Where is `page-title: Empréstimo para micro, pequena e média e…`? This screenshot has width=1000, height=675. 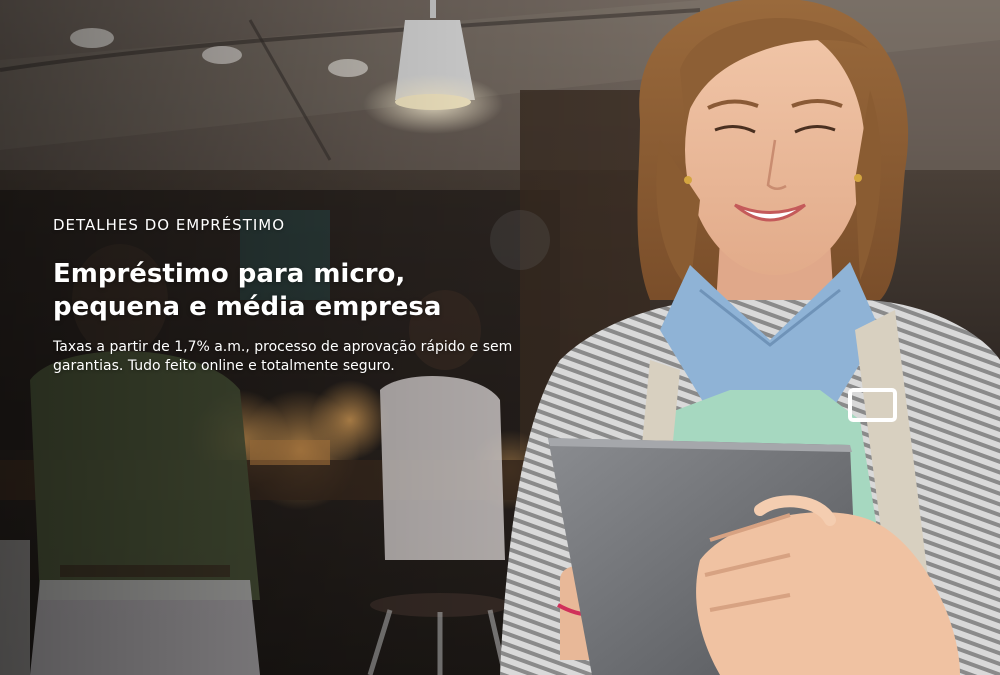 page-title: Empréstimo para micro, pequena e média e… is located at coordinates (247, 290).